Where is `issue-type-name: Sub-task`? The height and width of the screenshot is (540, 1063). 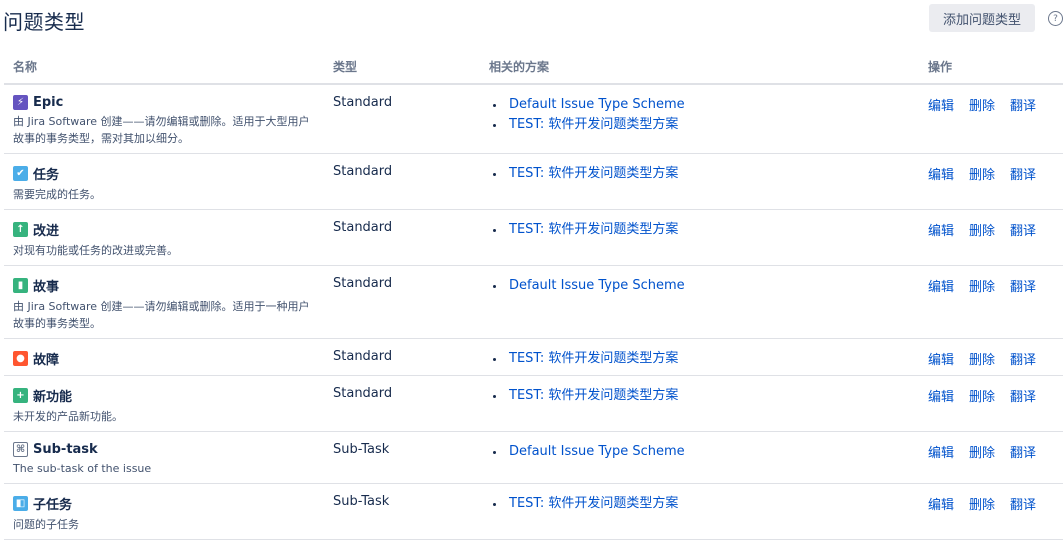
issue-type-name: Sub-task is located at coordinates (65, 449).